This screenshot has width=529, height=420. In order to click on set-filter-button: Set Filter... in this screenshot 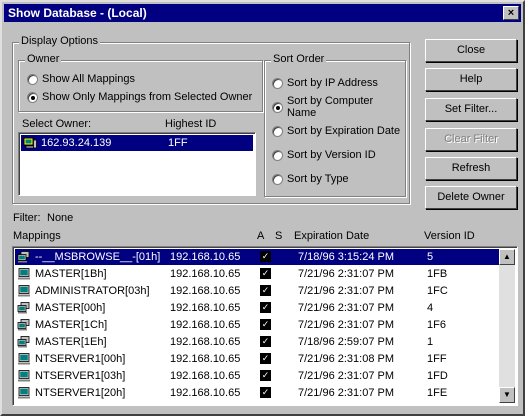, I will do `click(471, 109)`.